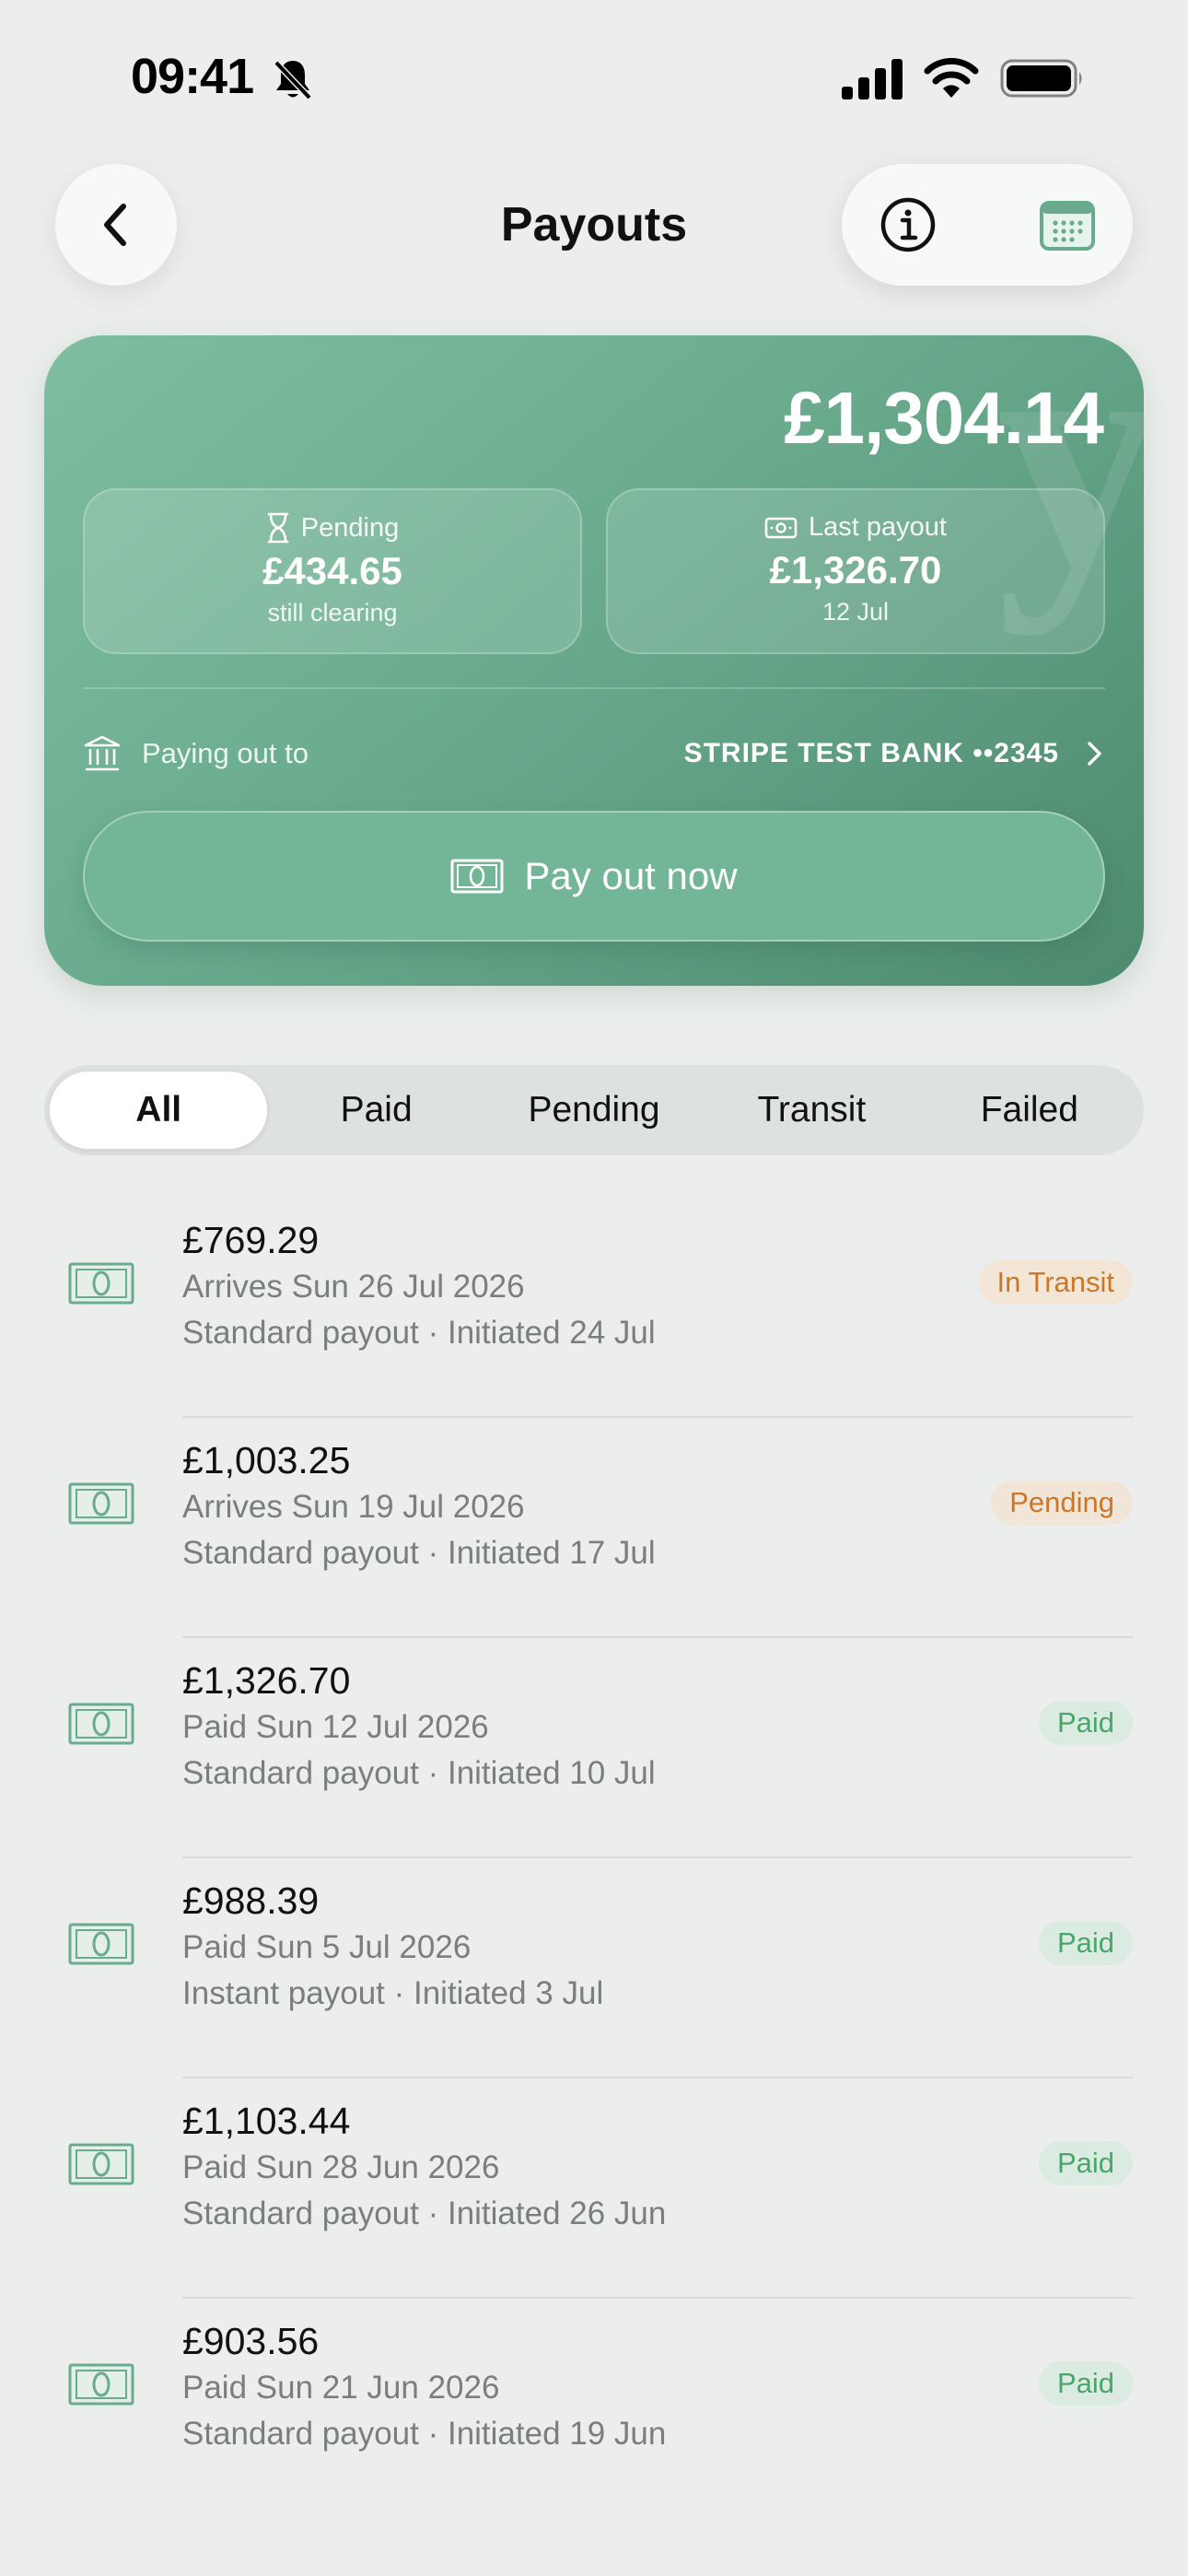  Describe the element at coordinates (811, 1110) in the screenshot. I see `filter-transit: Transit` at that location.